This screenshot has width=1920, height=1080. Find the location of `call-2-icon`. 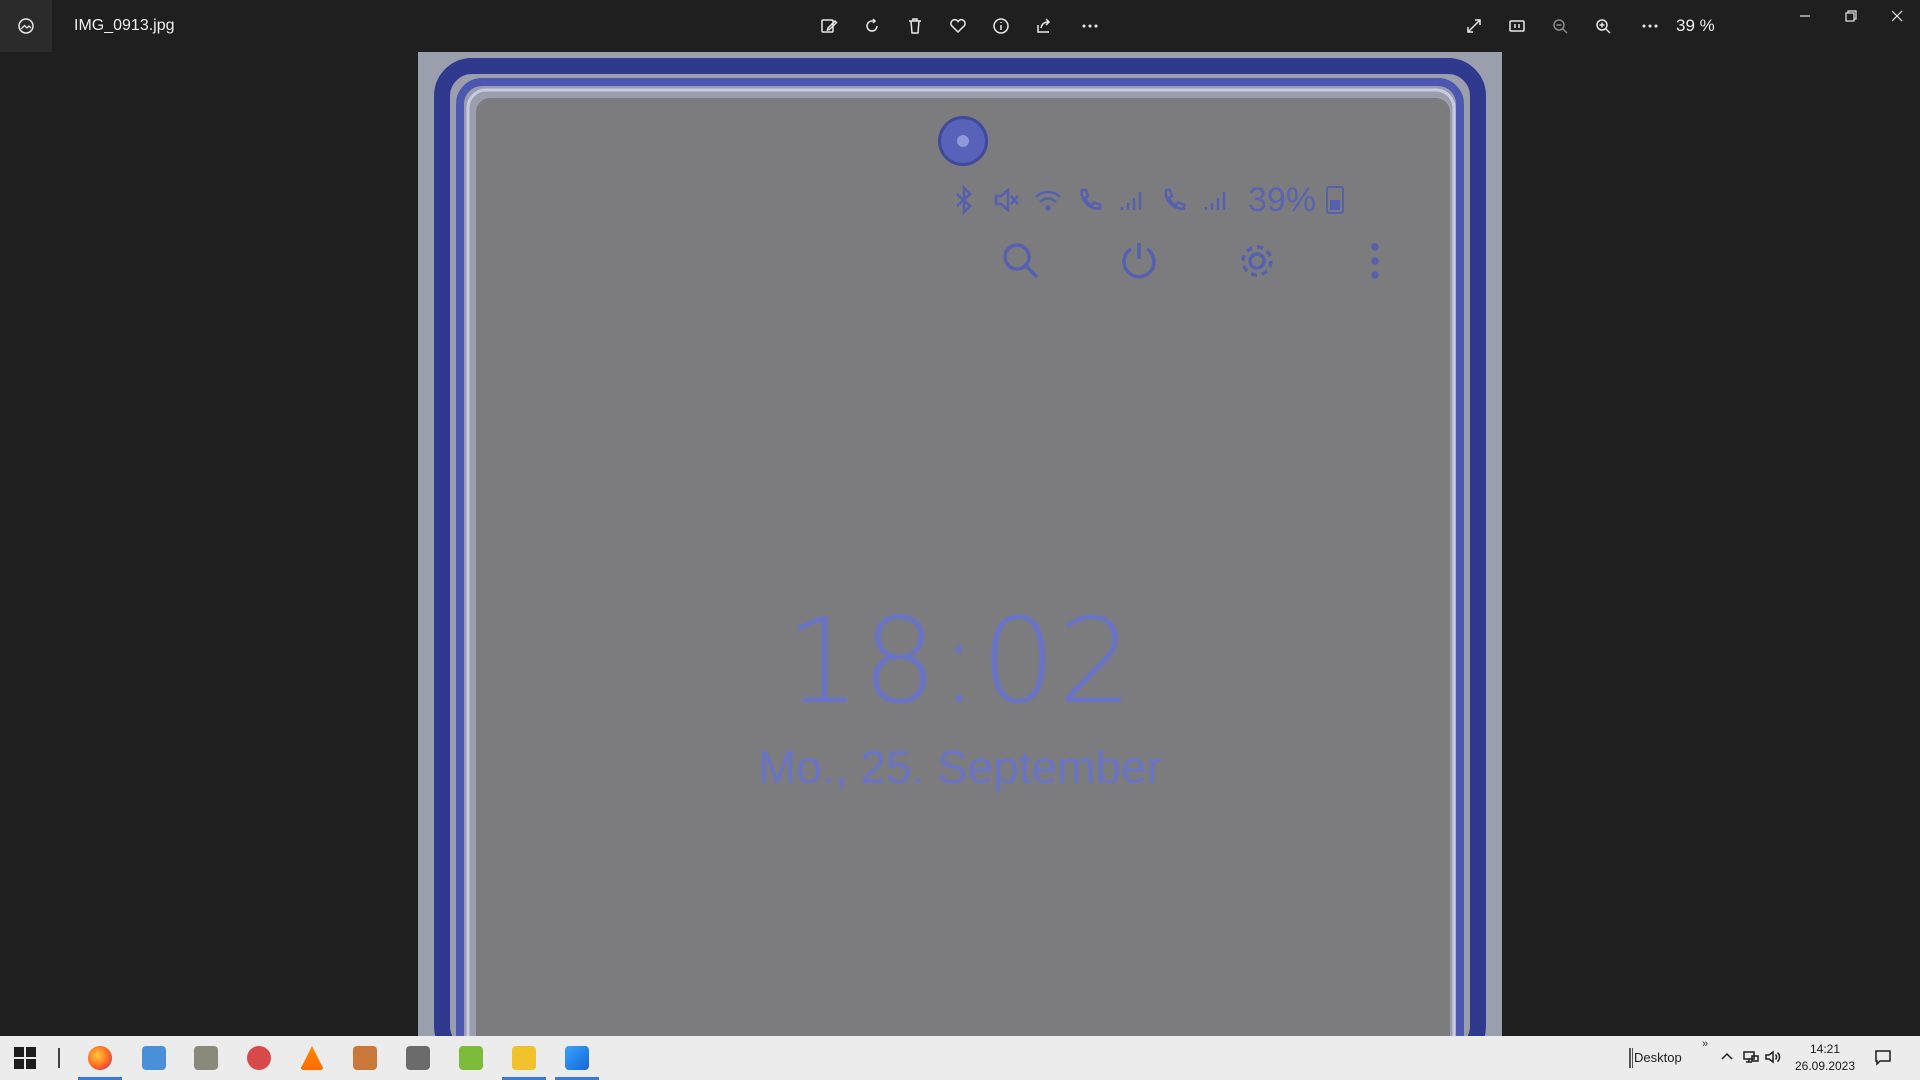

call-2-icon is located at coordinates (1175, 199).